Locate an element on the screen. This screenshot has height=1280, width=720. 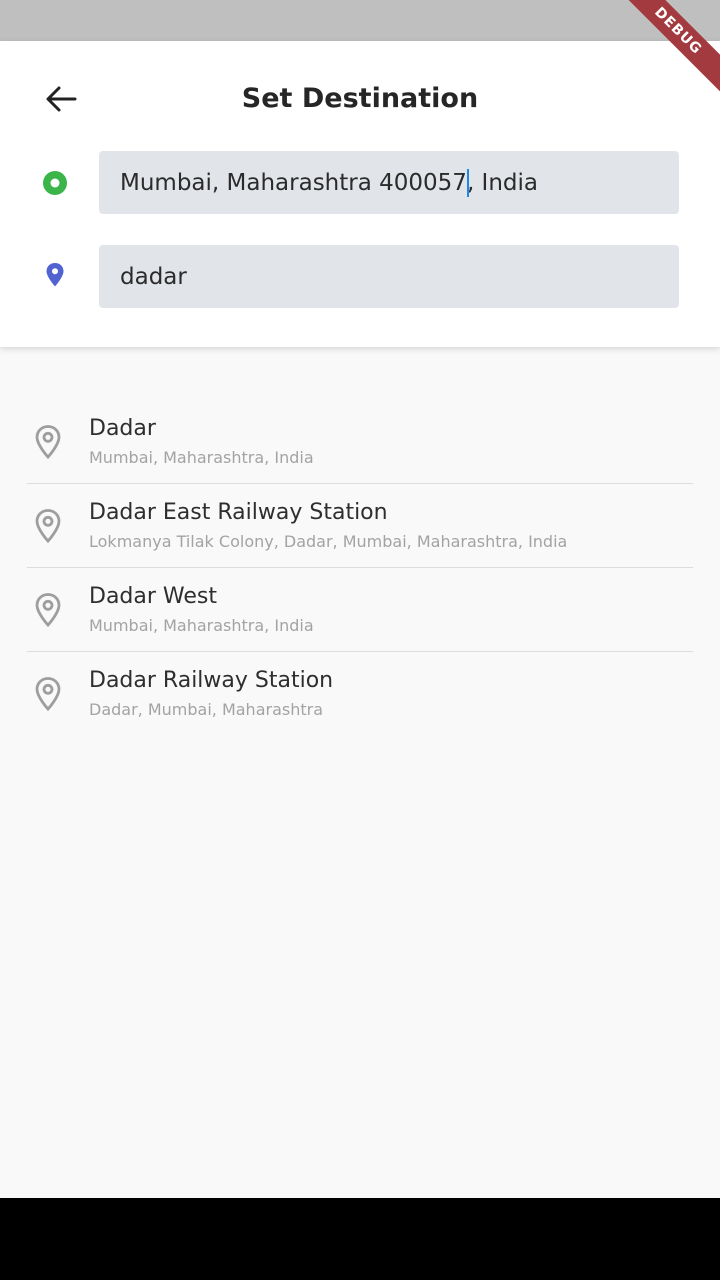
destination-marker is located at coordinates (55, 275).